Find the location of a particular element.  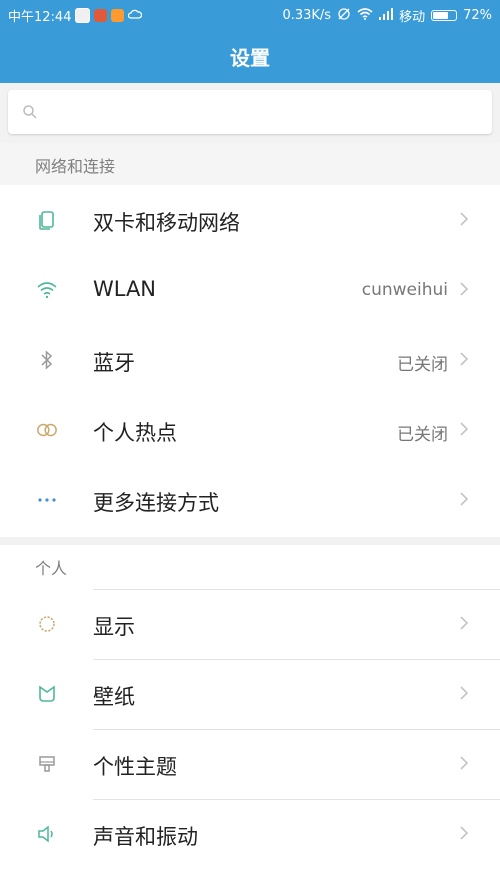

network-speed: 0.33K/s is located at coordinates (307, 15).